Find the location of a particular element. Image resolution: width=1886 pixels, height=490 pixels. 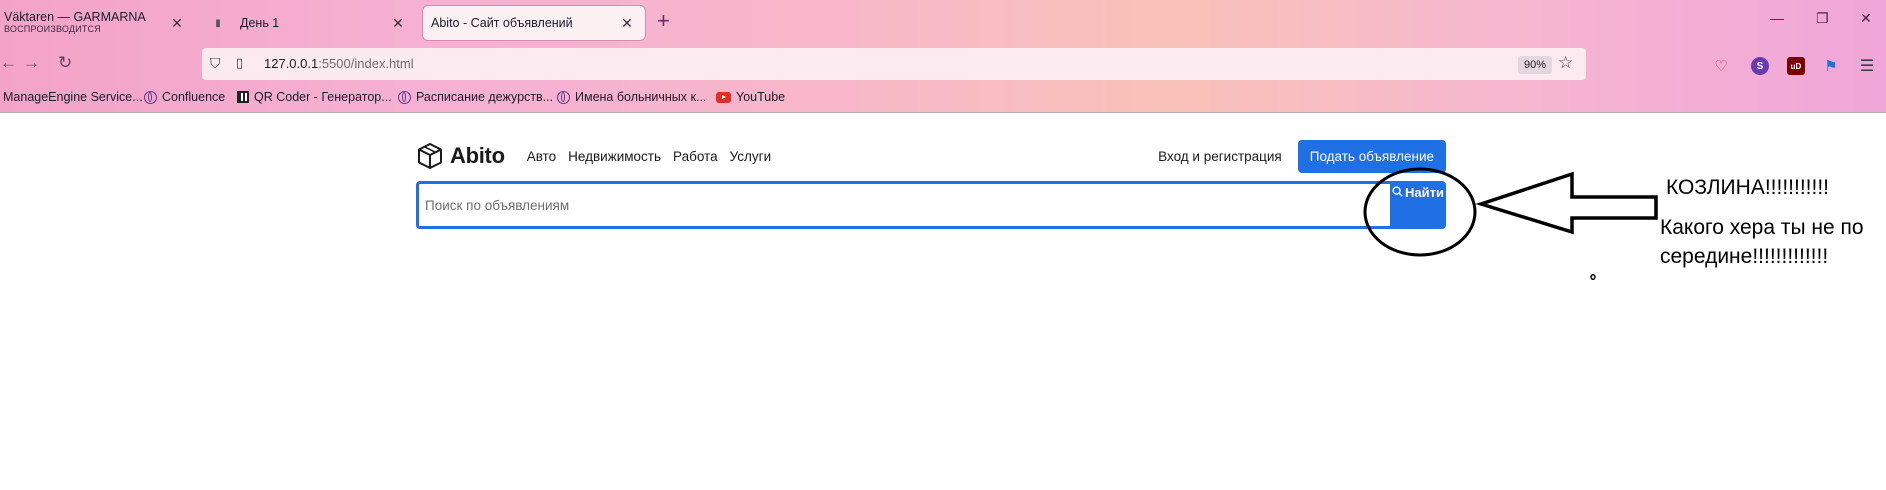

tab-title-group: Väktaren — GARMARNA ВОСПРОИЗВОДИТСЯ is located at coordinates (73, 23).